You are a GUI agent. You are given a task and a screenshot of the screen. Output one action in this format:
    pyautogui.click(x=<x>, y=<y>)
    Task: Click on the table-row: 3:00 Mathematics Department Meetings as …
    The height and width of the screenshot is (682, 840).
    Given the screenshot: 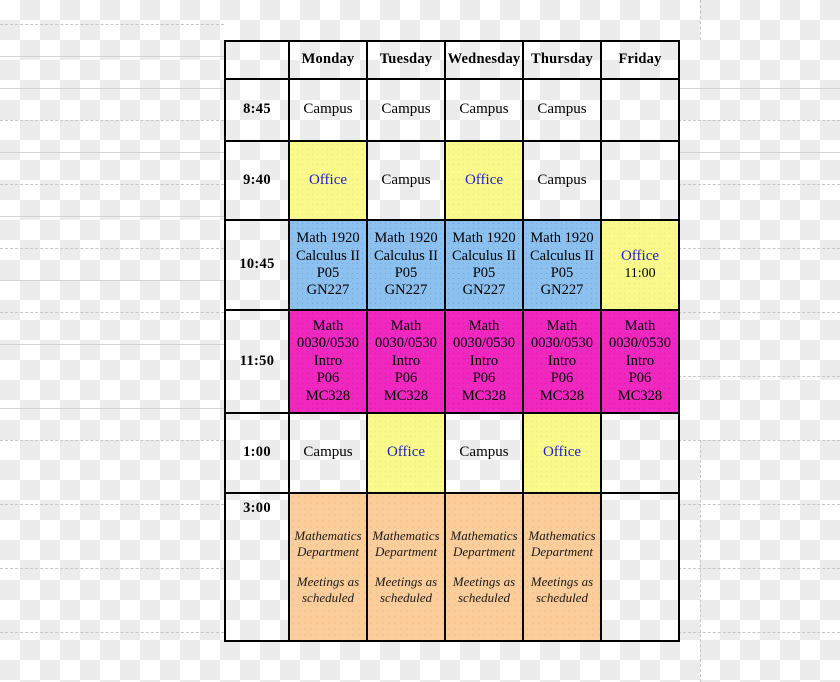 What is the action you would take?
    pyautogui.click(x=452, y=567)
    